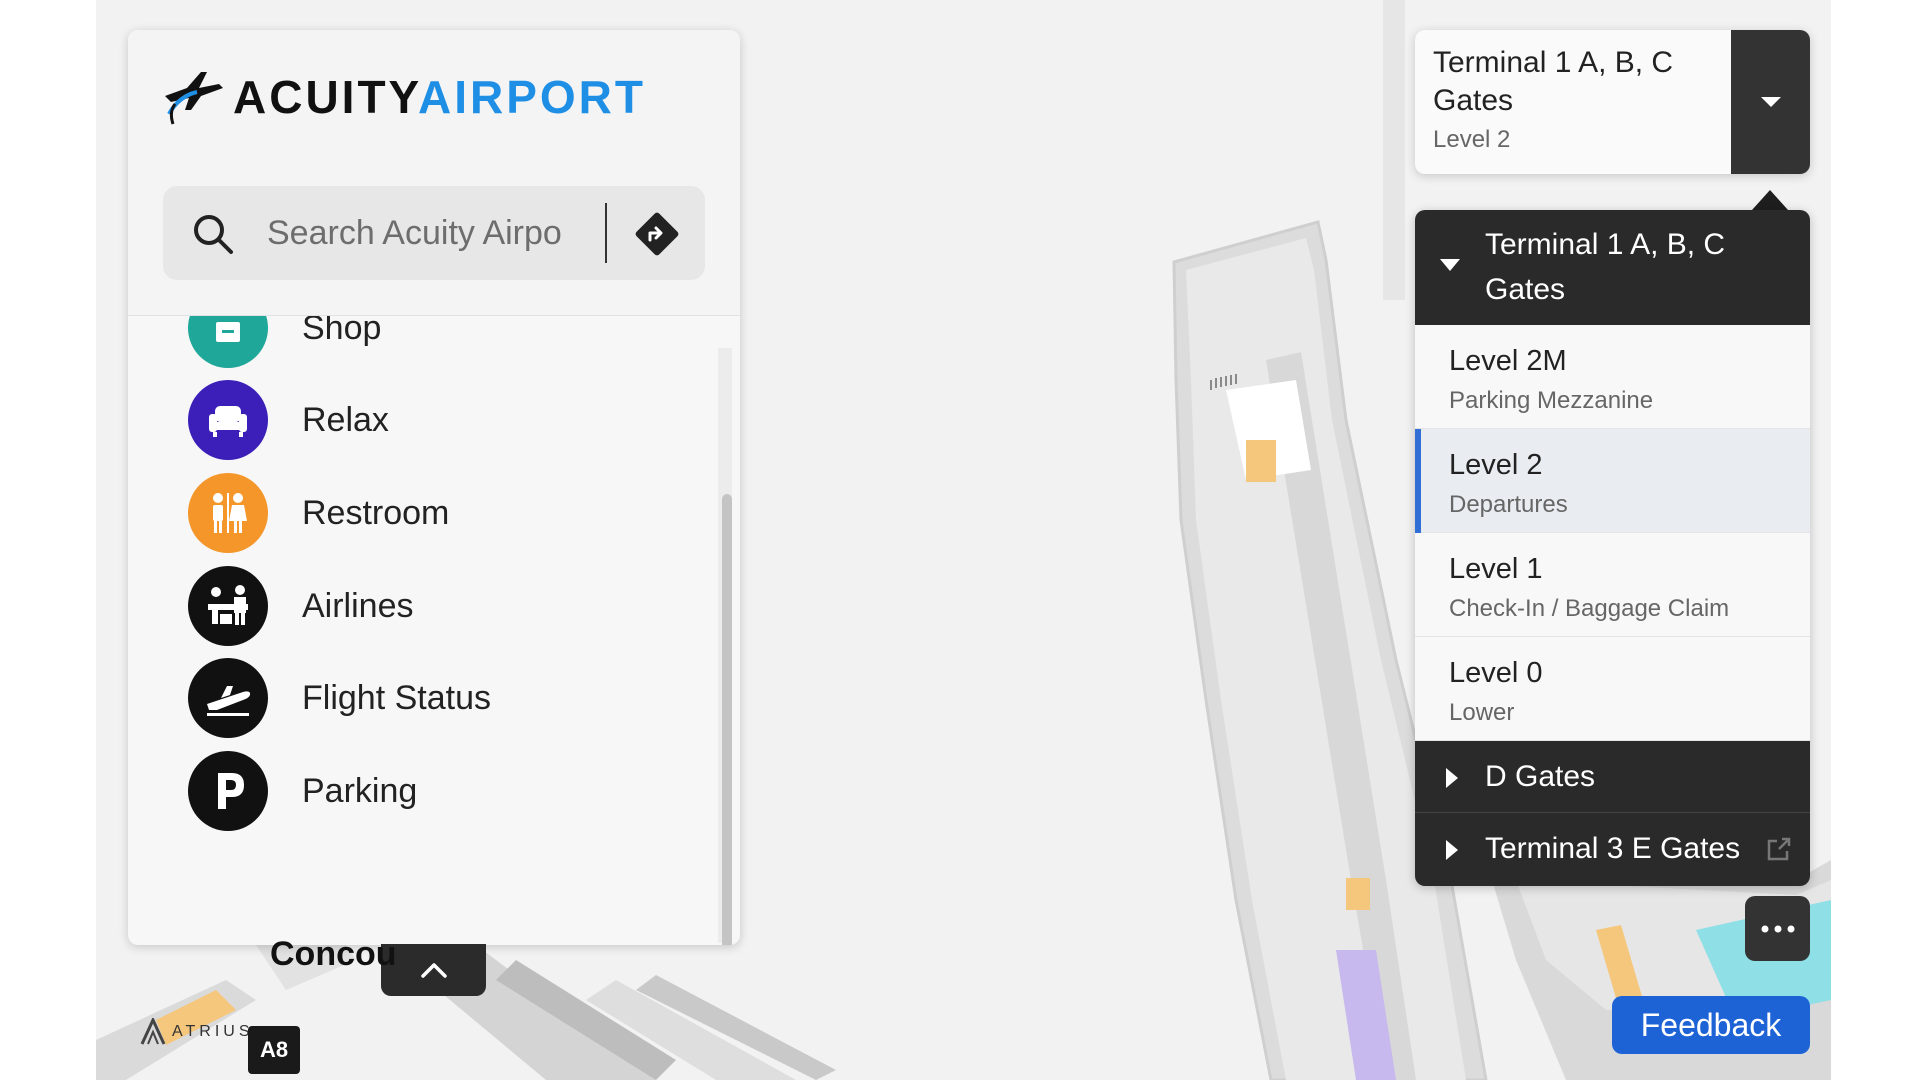 The image size is (1920, 1080). Describe the element at coordinates (284, 342) in the screenshot. I see `category-shop: Shop` at that location.